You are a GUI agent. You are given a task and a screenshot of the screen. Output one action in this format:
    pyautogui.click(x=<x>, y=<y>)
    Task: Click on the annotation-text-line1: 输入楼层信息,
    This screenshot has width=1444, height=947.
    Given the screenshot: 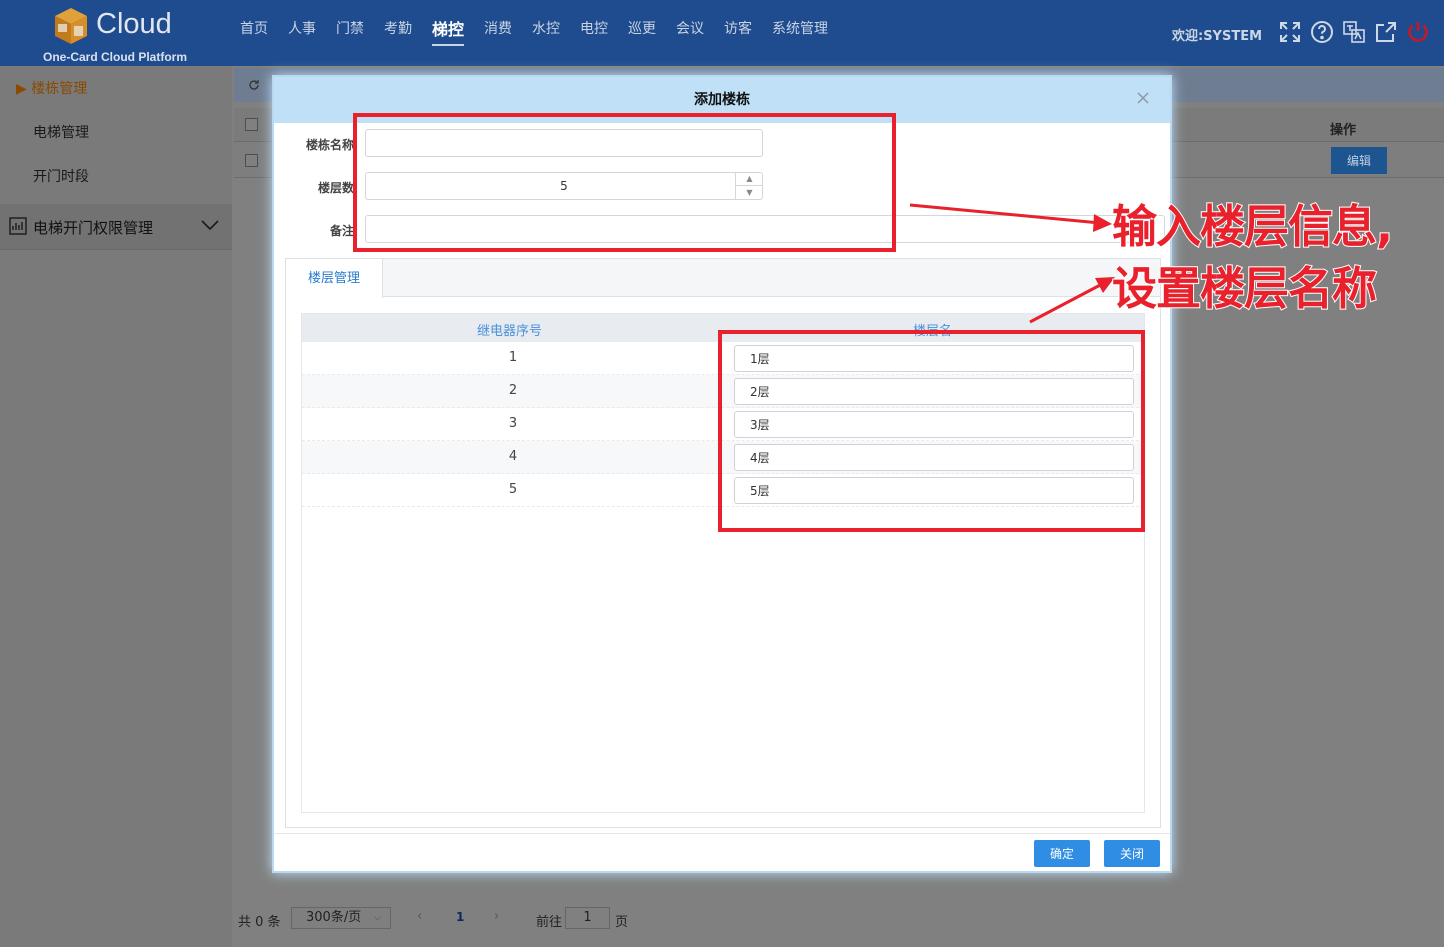 What is the action you would take?
    pyautogui.click(x=1252, y=226)
    